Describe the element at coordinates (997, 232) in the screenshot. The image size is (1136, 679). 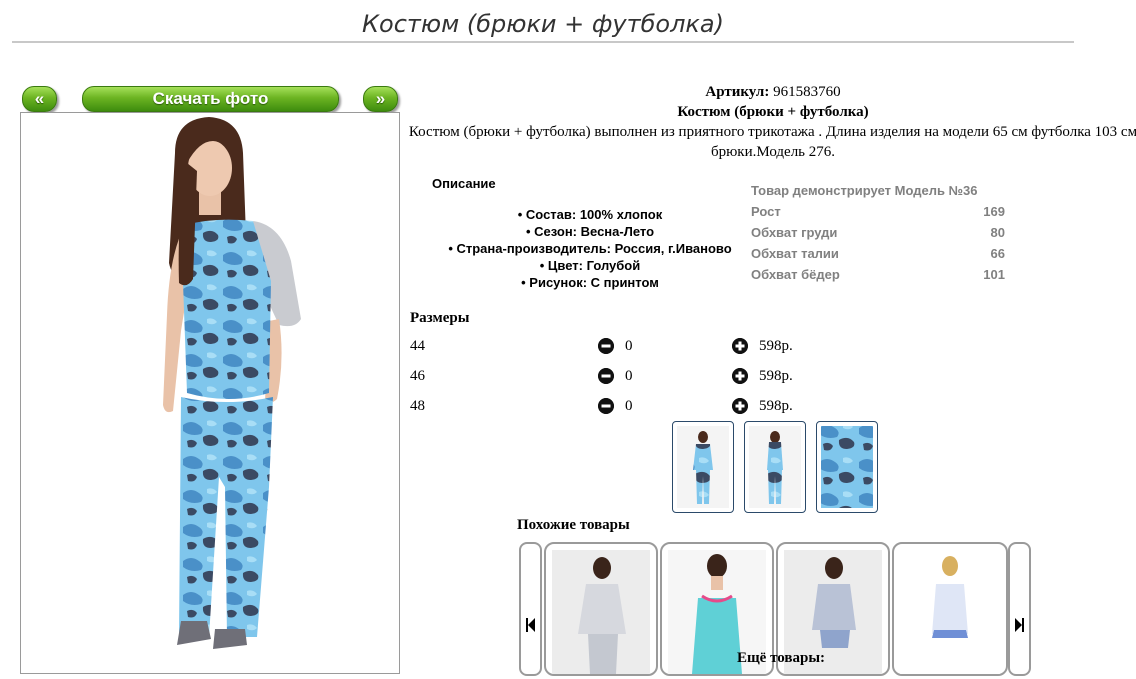
I see `model-row-value: 80` at that location.